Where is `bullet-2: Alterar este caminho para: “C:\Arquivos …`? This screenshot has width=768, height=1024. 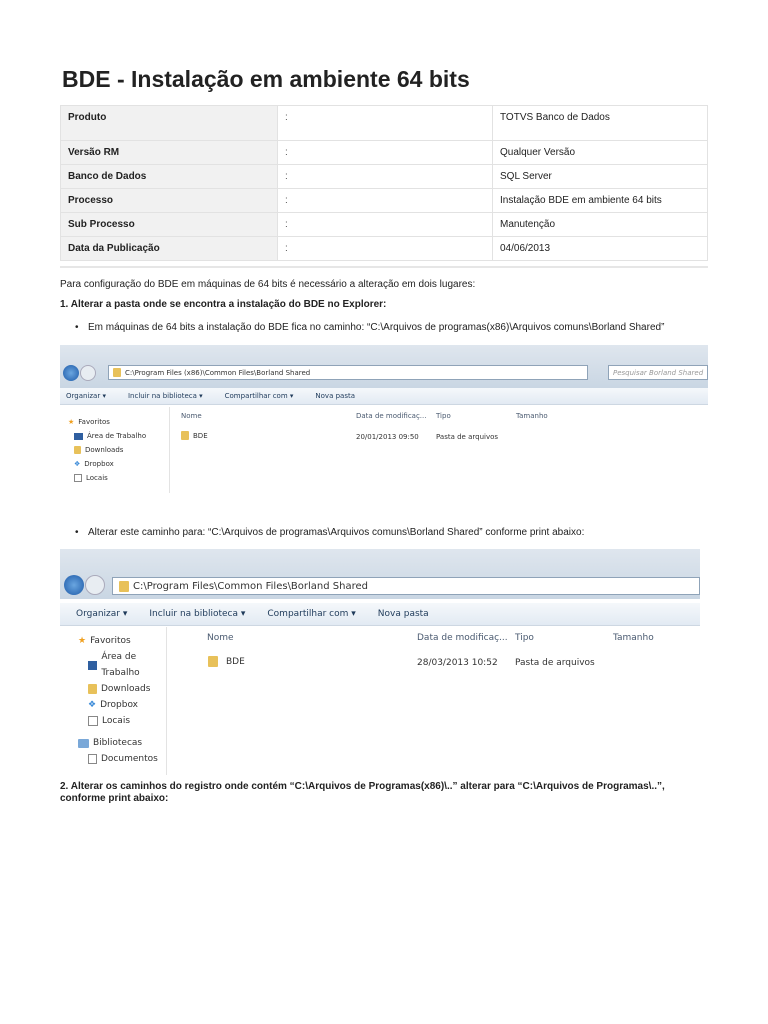
bullet-2: Alterar este caminho para: “C:\Arquivos … is located at coordinates (329, 532).